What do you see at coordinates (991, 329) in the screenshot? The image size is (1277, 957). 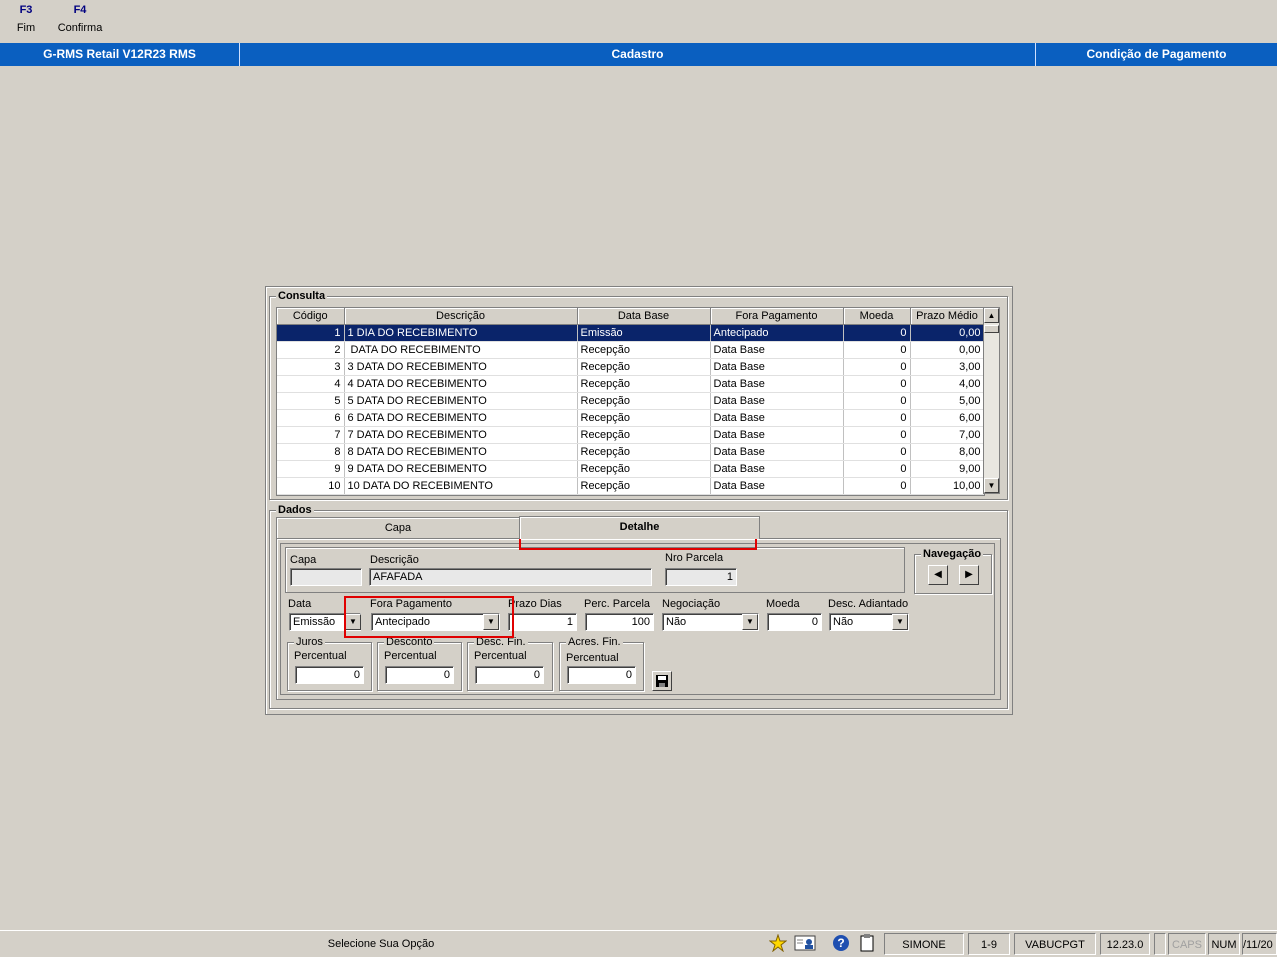 I see `scroll-thumb` at bounding box center [991, 329].